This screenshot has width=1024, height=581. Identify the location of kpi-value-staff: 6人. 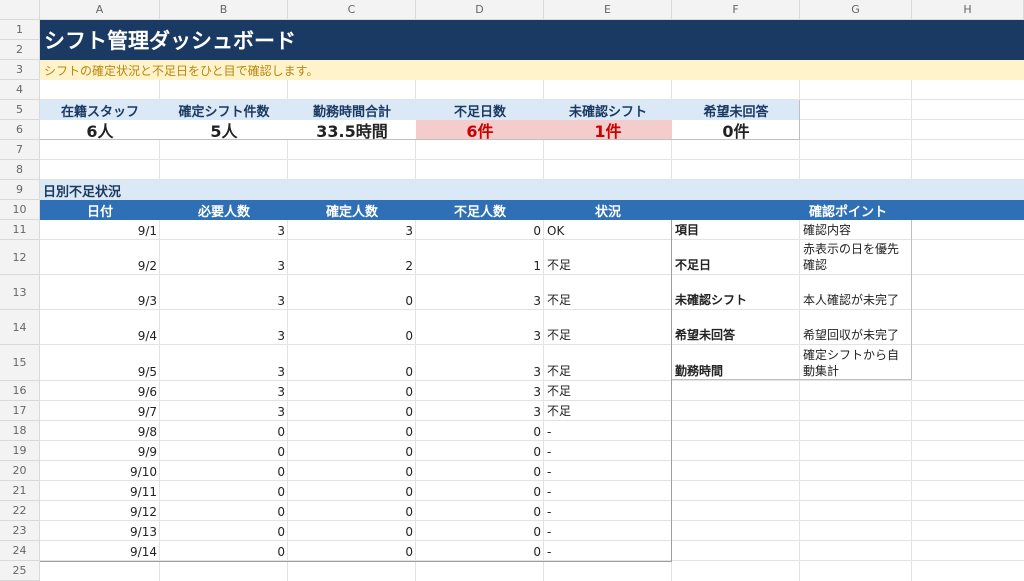
(100, 130).